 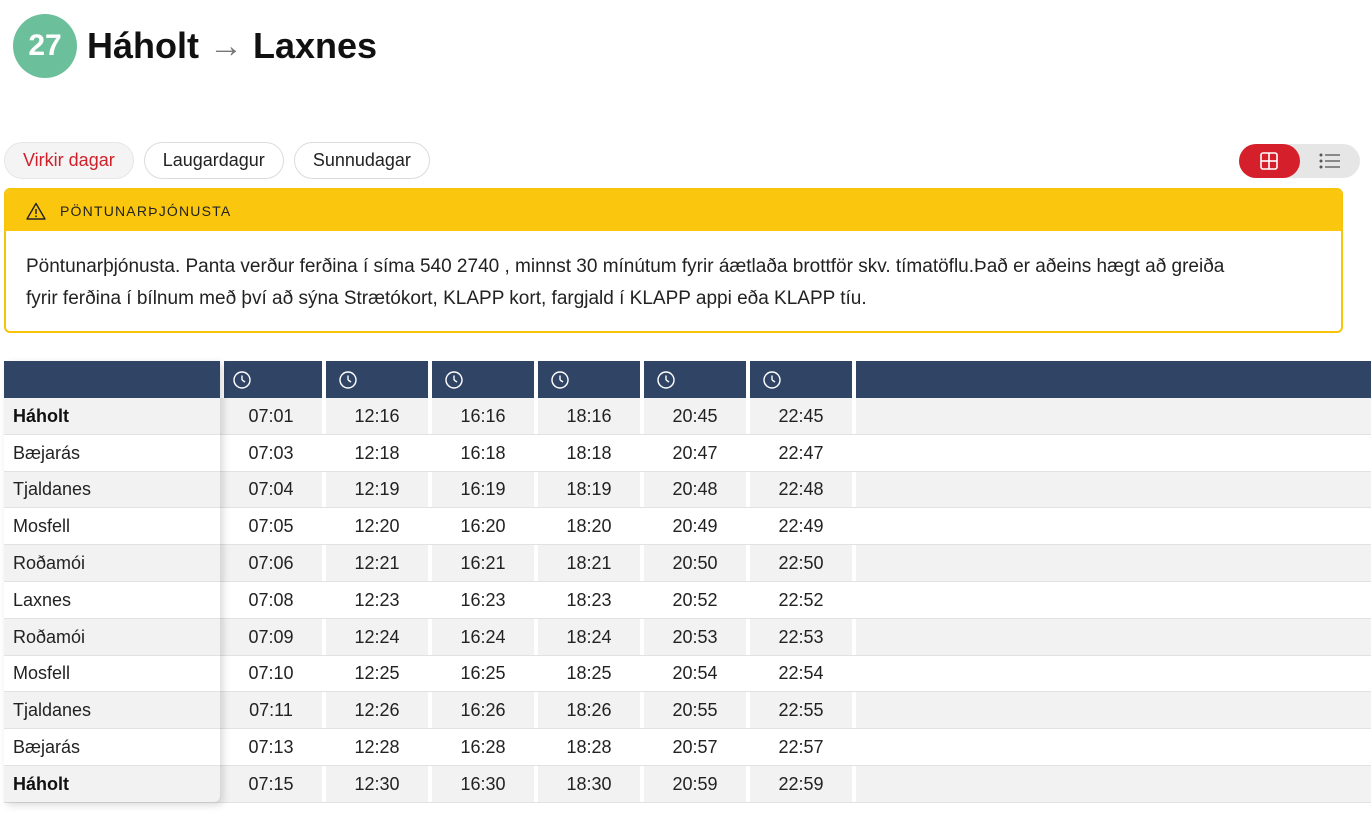 What do you see at coordinates (801, 489) in the screenshot?
I see `departure-time: 22:48` at bounding box center [801, 489].